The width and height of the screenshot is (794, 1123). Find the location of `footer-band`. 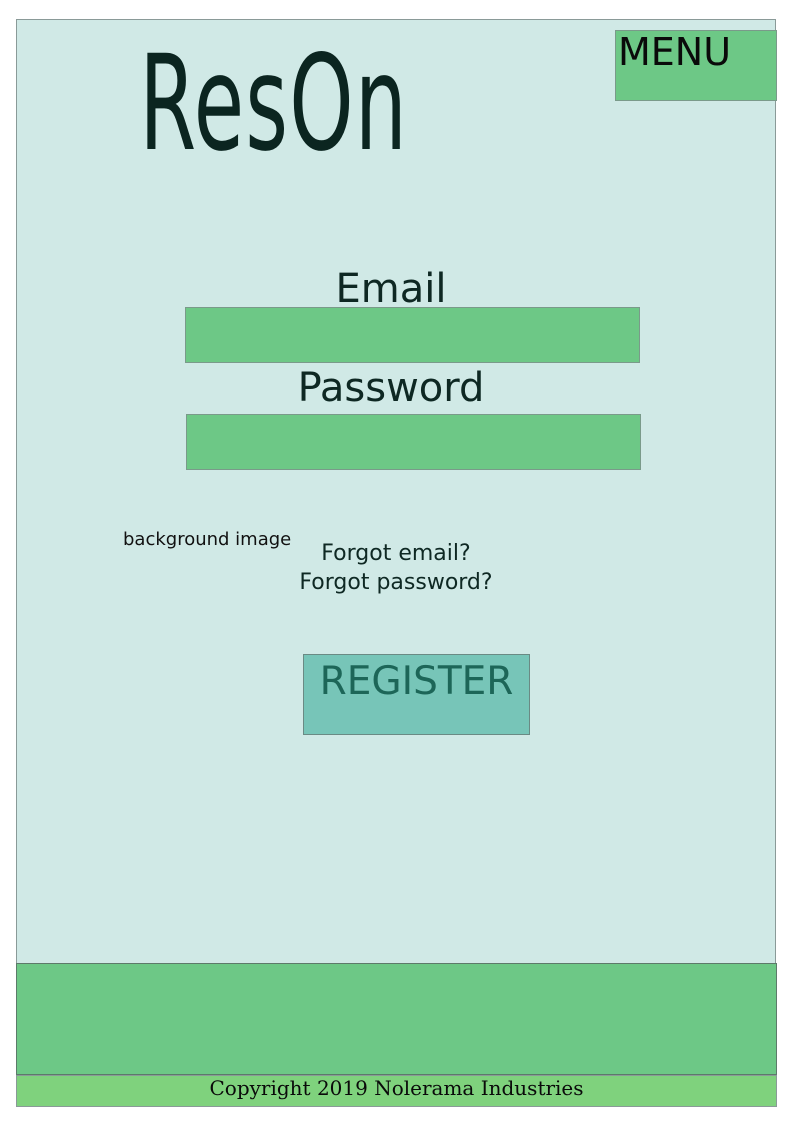

footer-band is located at coordinates (396, 1019).